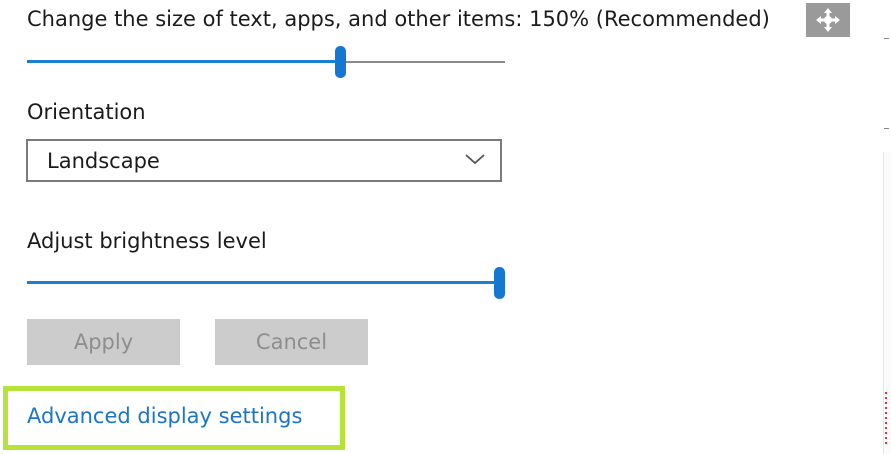 The width and height of the screenshot is (891, 454). Describe the element at coordinates (184, 61) in the screenshot. I see `scale-slider-fill` at that location.